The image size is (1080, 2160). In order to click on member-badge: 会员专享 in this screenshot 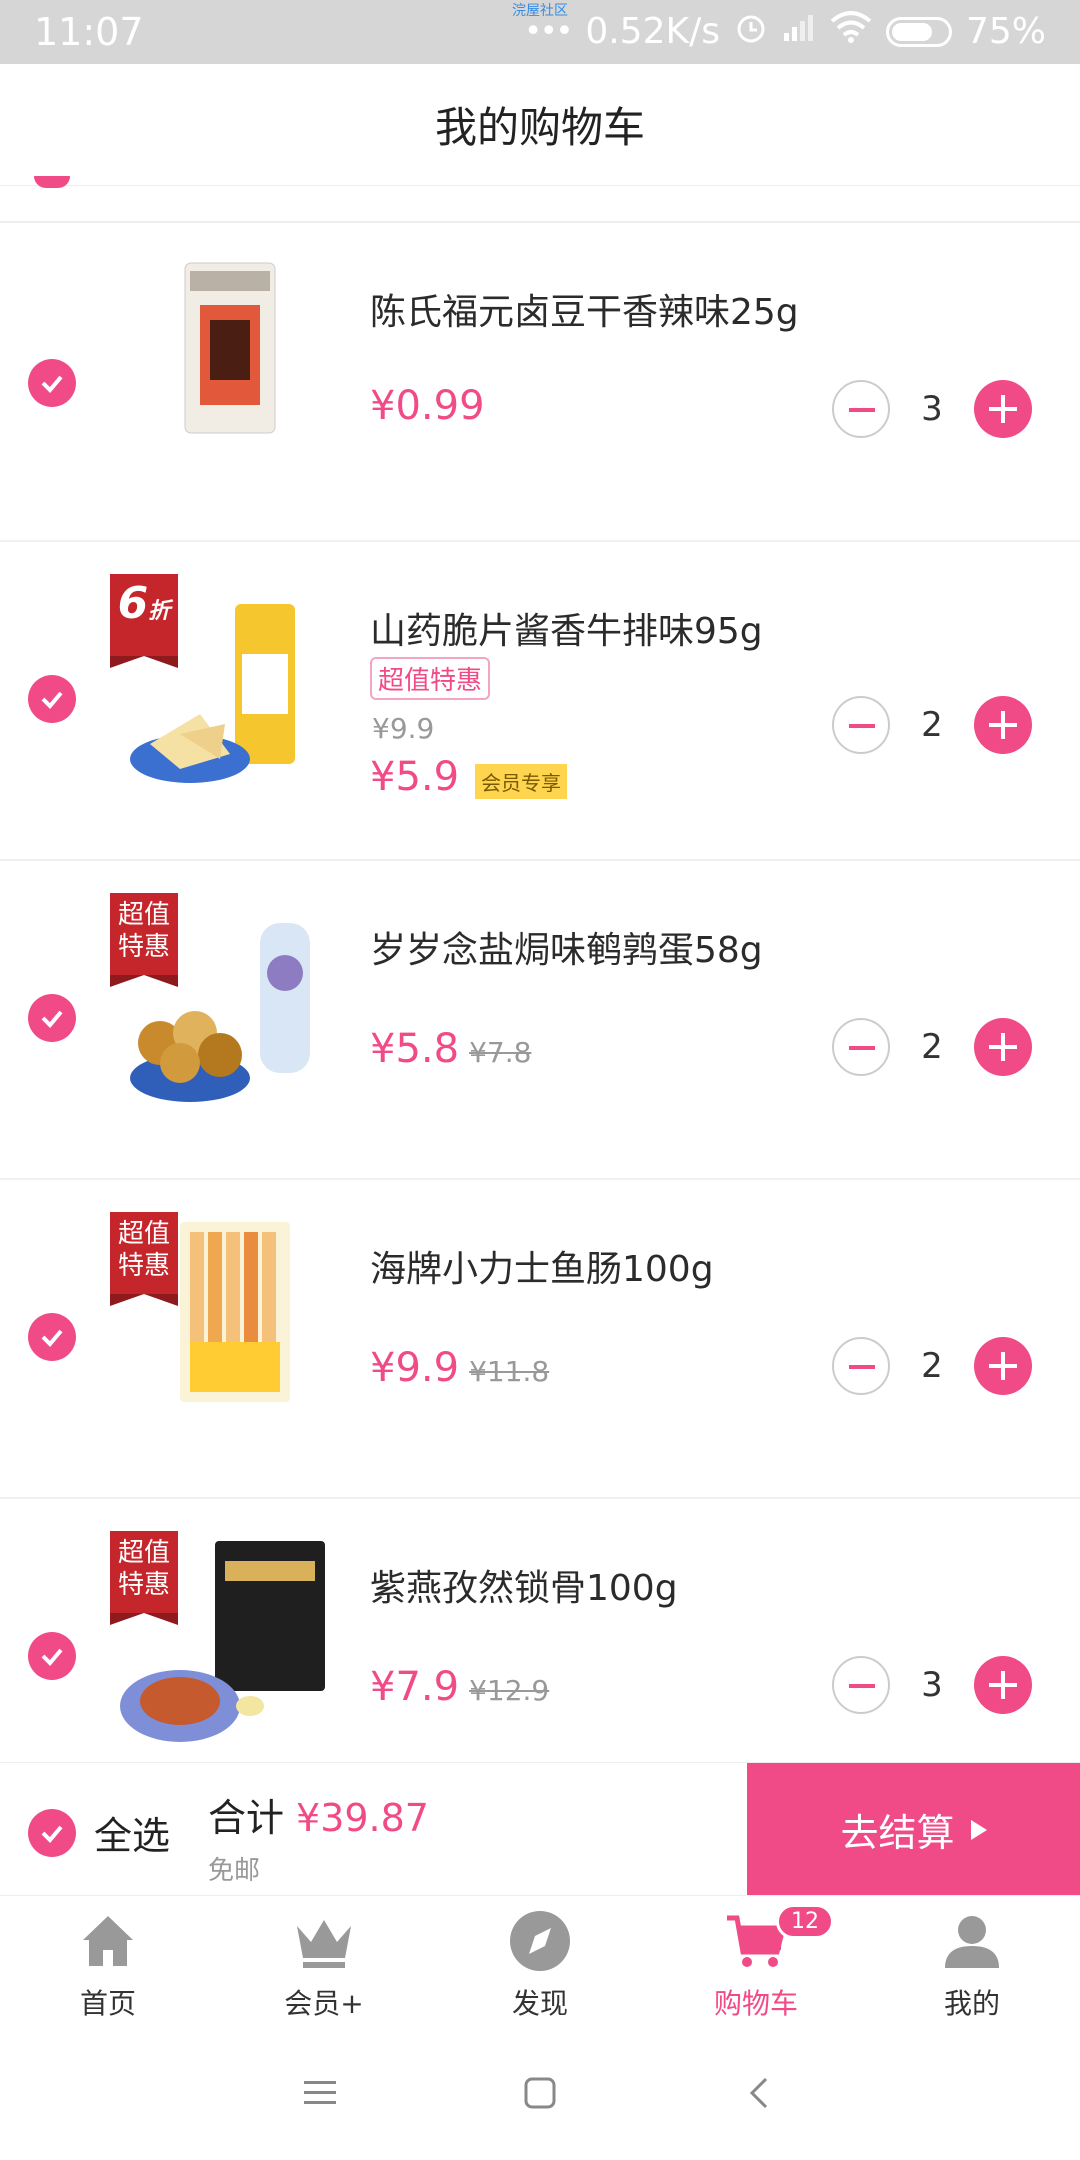, I will do `click(521, 781)`.